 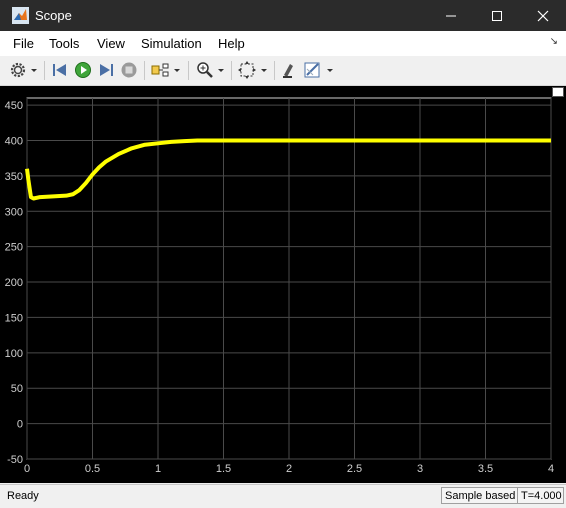 I want to click on y-tick-label: 300, so click(x=14, y=212).